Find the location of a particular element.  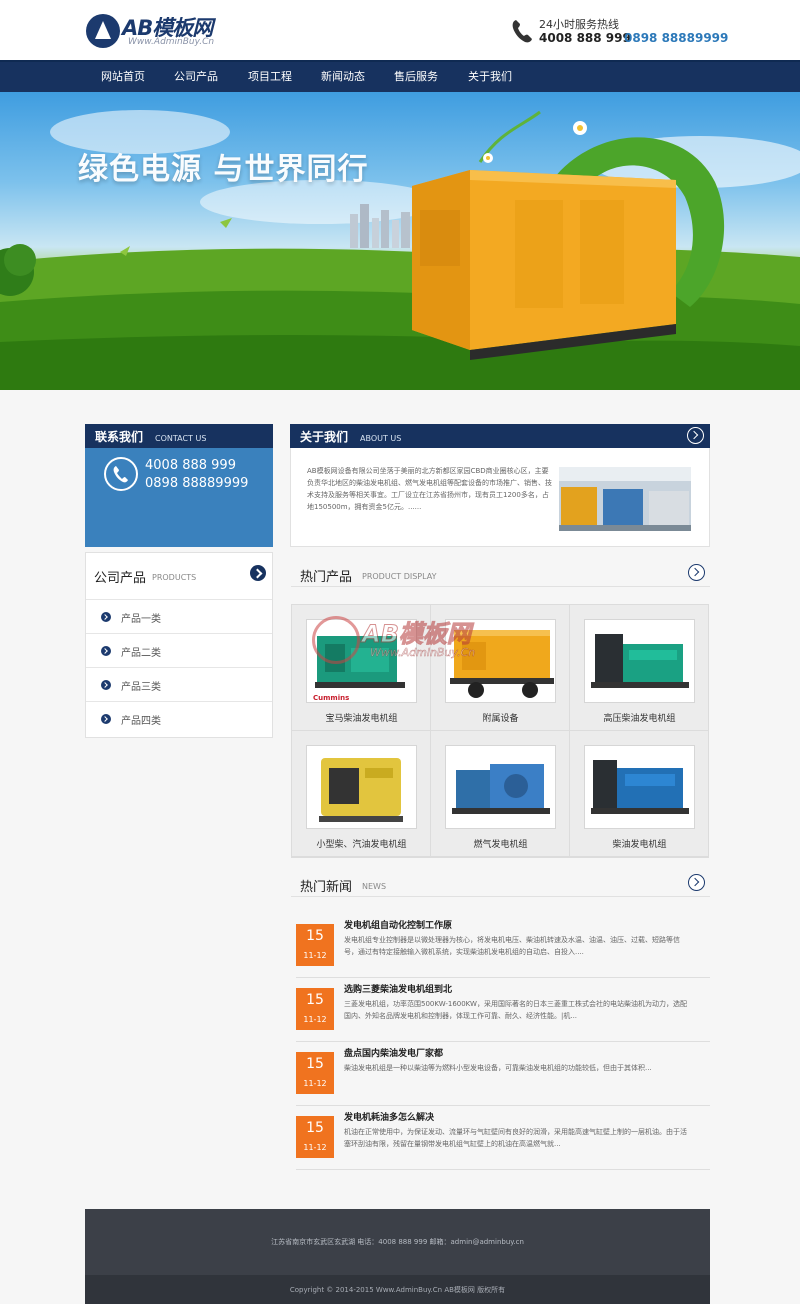

hot-news-more-icon is located at coordinates (696, 882).